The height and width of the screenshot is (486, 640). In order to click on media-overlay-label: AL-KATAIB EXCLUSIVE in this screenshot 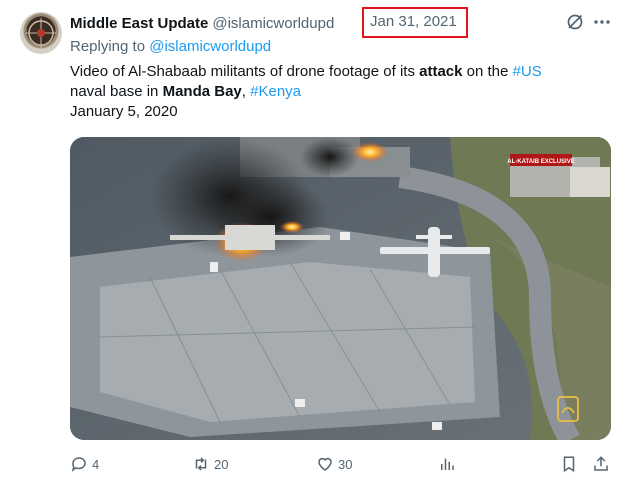, I will do `click(540, 162)`.